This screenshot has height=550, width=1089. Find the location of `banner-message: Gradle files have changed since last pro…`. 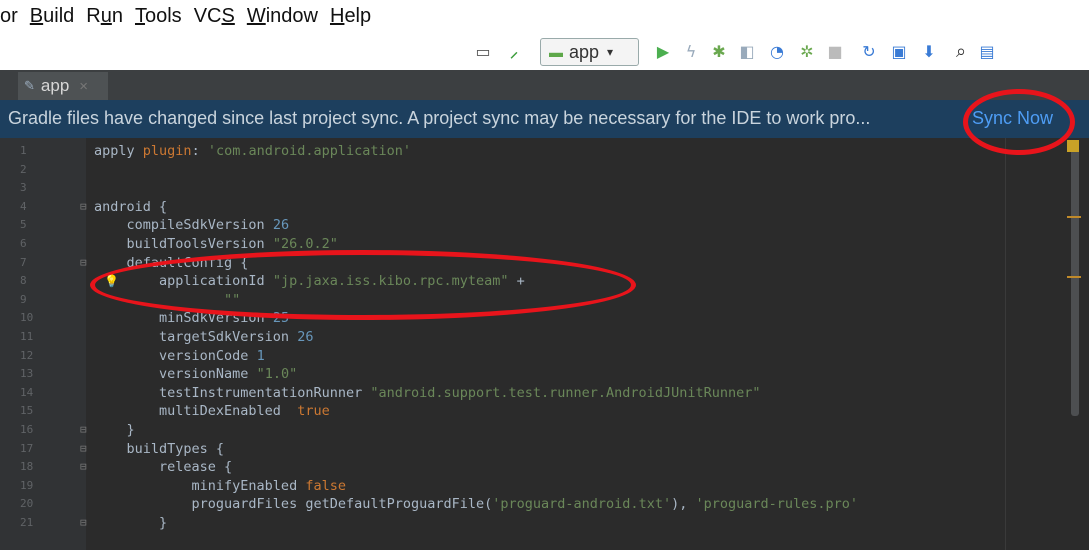

banner-message: Gradle files have changed since last pro… is located at coordinates (439, 118).